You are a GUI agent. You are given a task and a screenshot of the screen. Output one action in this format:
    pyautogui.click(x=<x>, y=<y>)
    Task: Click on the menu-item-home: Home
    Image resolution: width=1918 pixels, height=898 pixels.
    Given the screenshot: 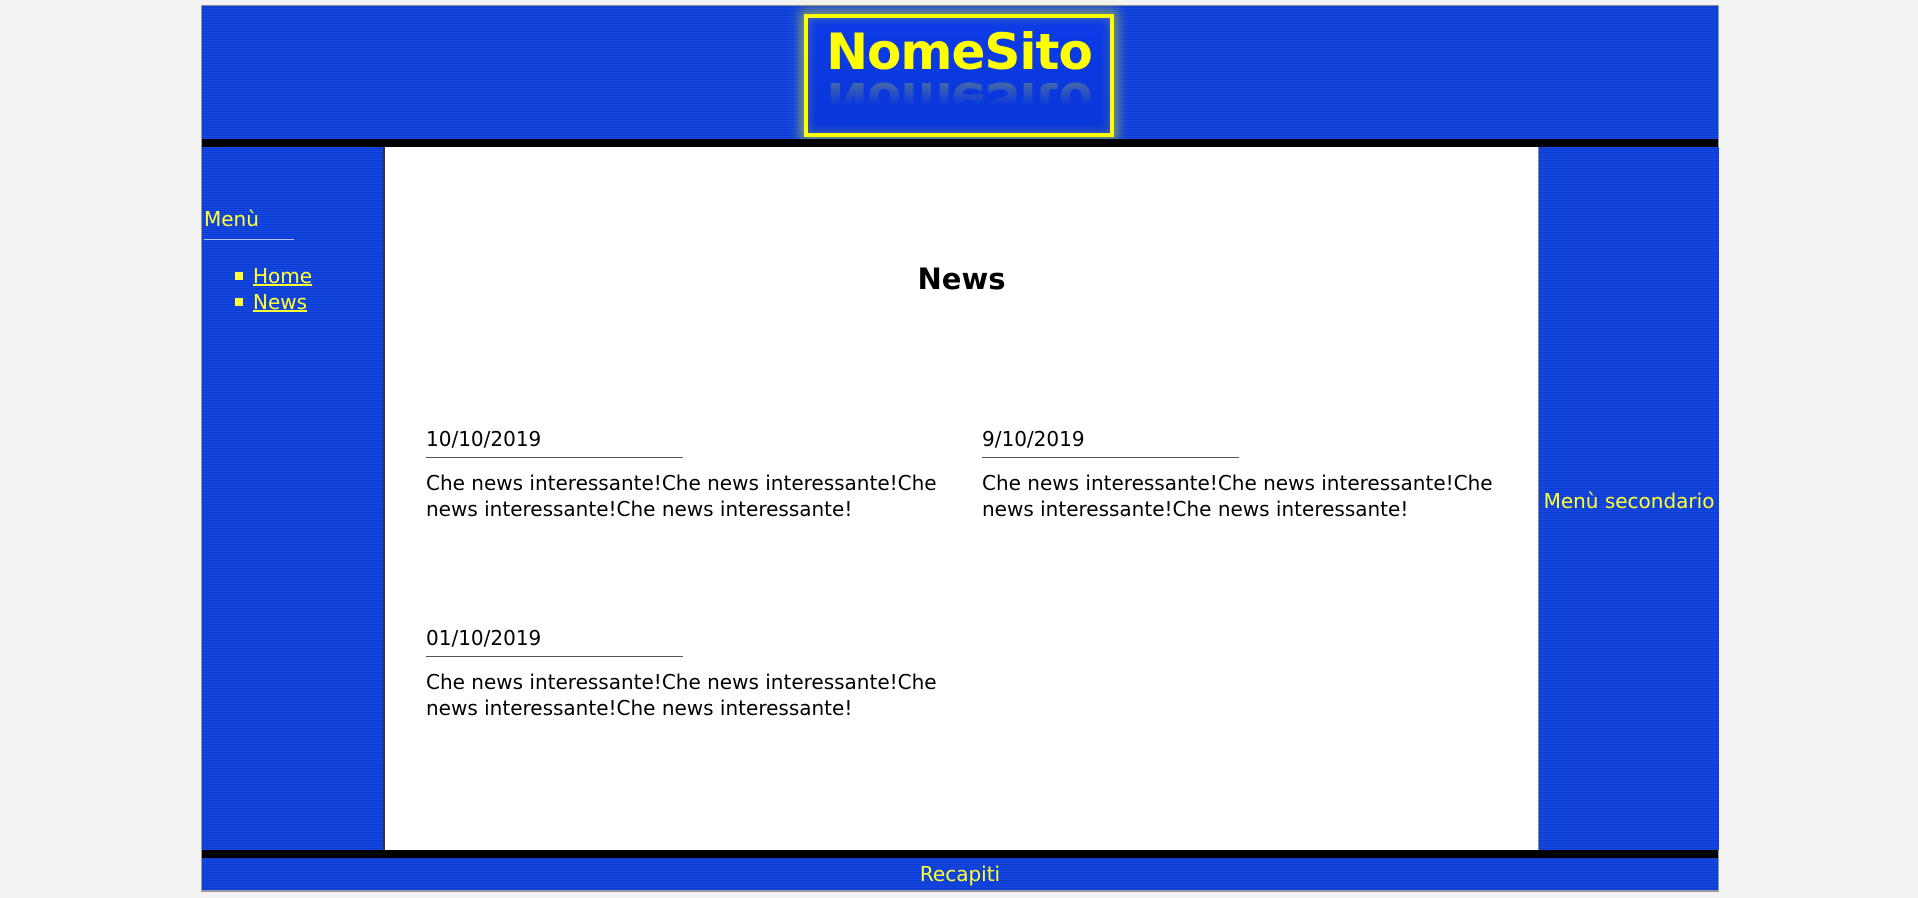 What is the action you would take?
    pyautogui.click(x=273, y=276)
    